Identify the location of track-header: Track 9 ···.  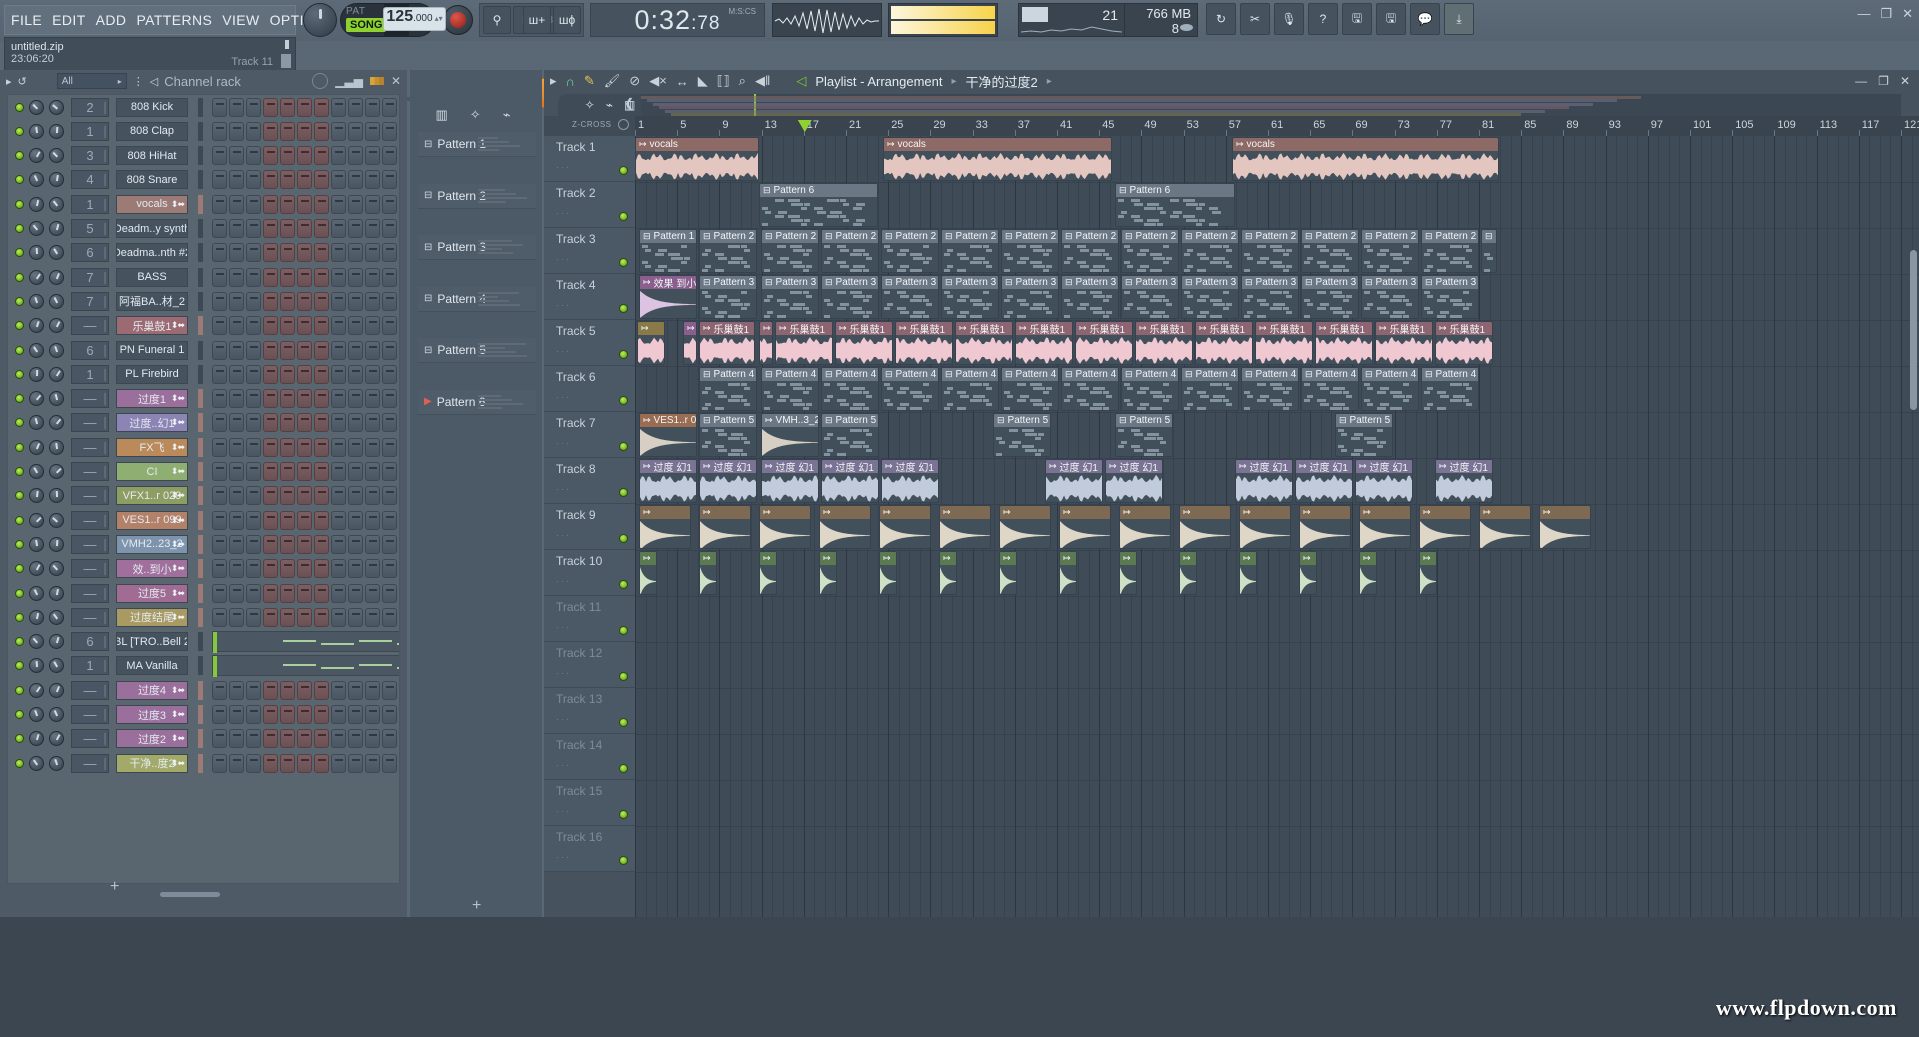
(589, 527).